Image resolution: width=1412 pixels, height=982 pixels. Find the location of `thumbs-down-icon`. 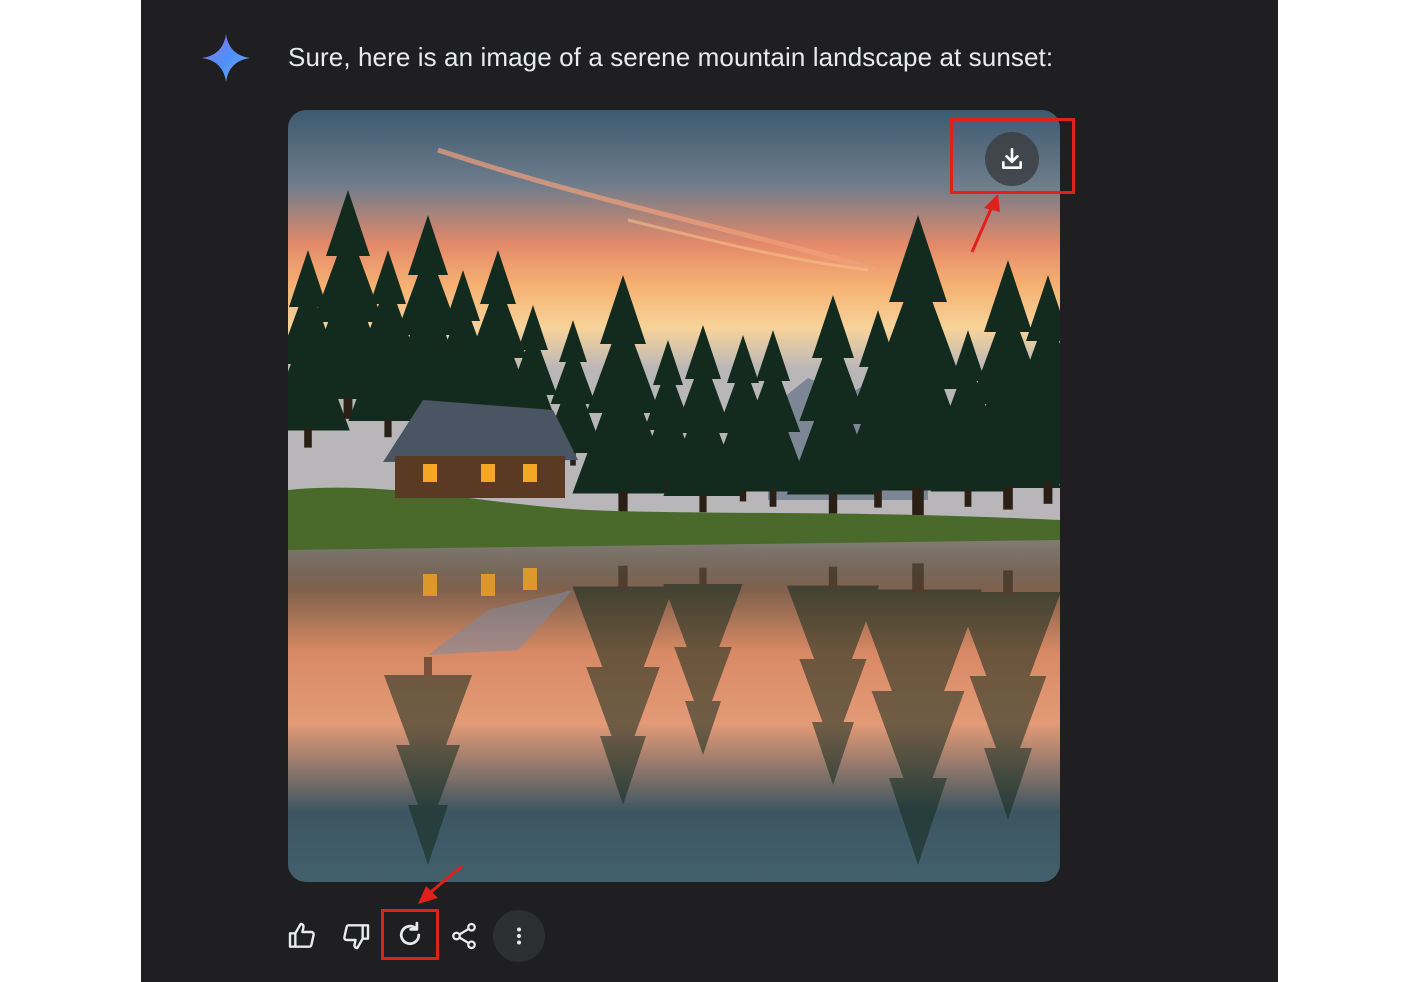

thumbs-down-icon is located at coordinates (356, 937).